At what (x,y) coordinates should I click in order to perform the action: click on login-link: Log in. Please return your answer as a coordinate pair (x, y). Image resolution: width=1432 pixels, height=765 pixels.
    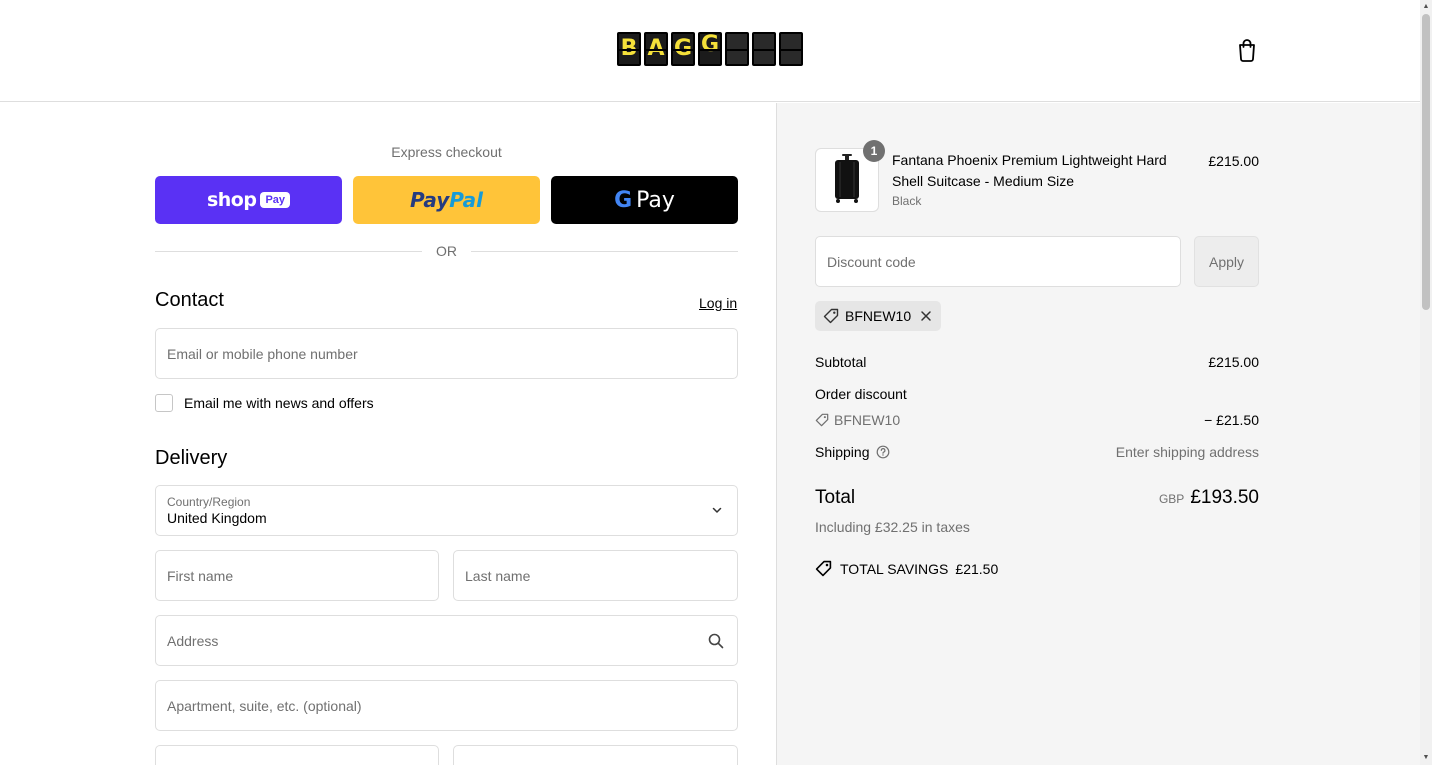
    Looking at the image, I should click on (718, 303).